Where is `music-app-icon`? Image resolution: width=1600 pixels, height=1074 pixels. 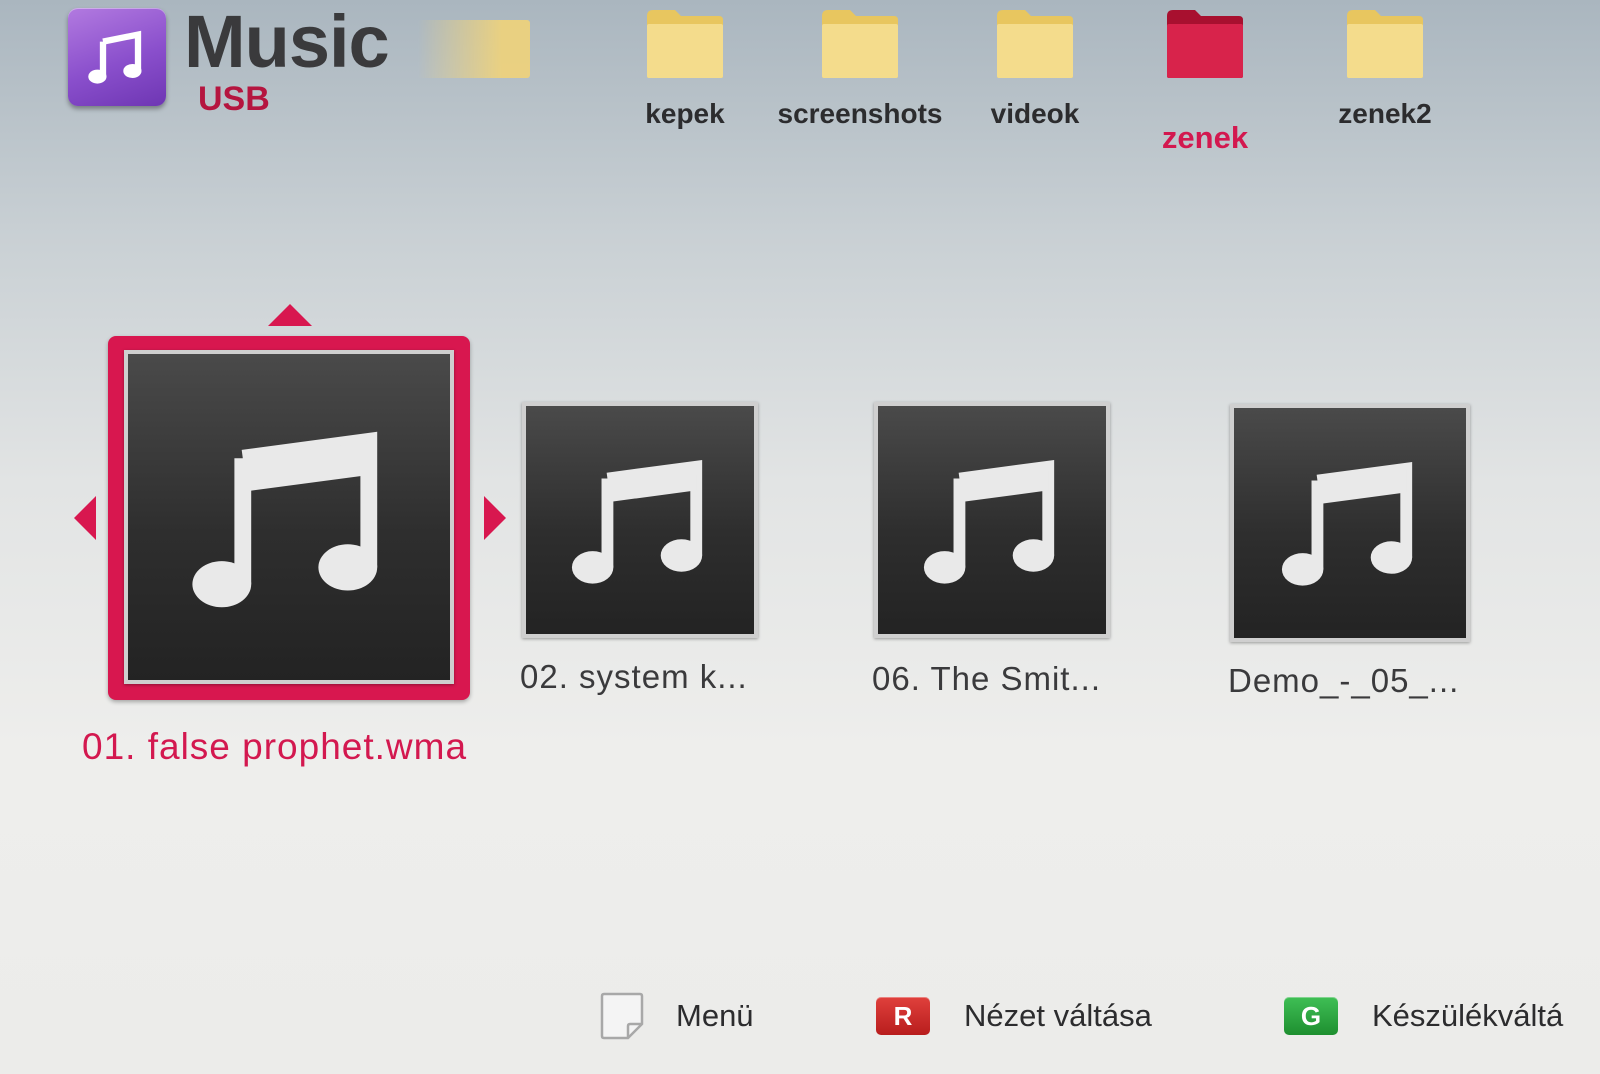
music-app-icon is located at coordinates (117, 57).